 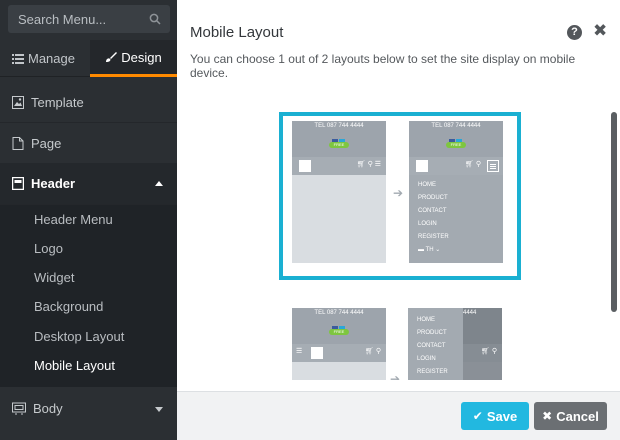 What do you see at coordinates (74, 365) in the screenshot?
I see `sidebar-item-mobile-layout: Mobile Layout` at bounding box center [74, 365].